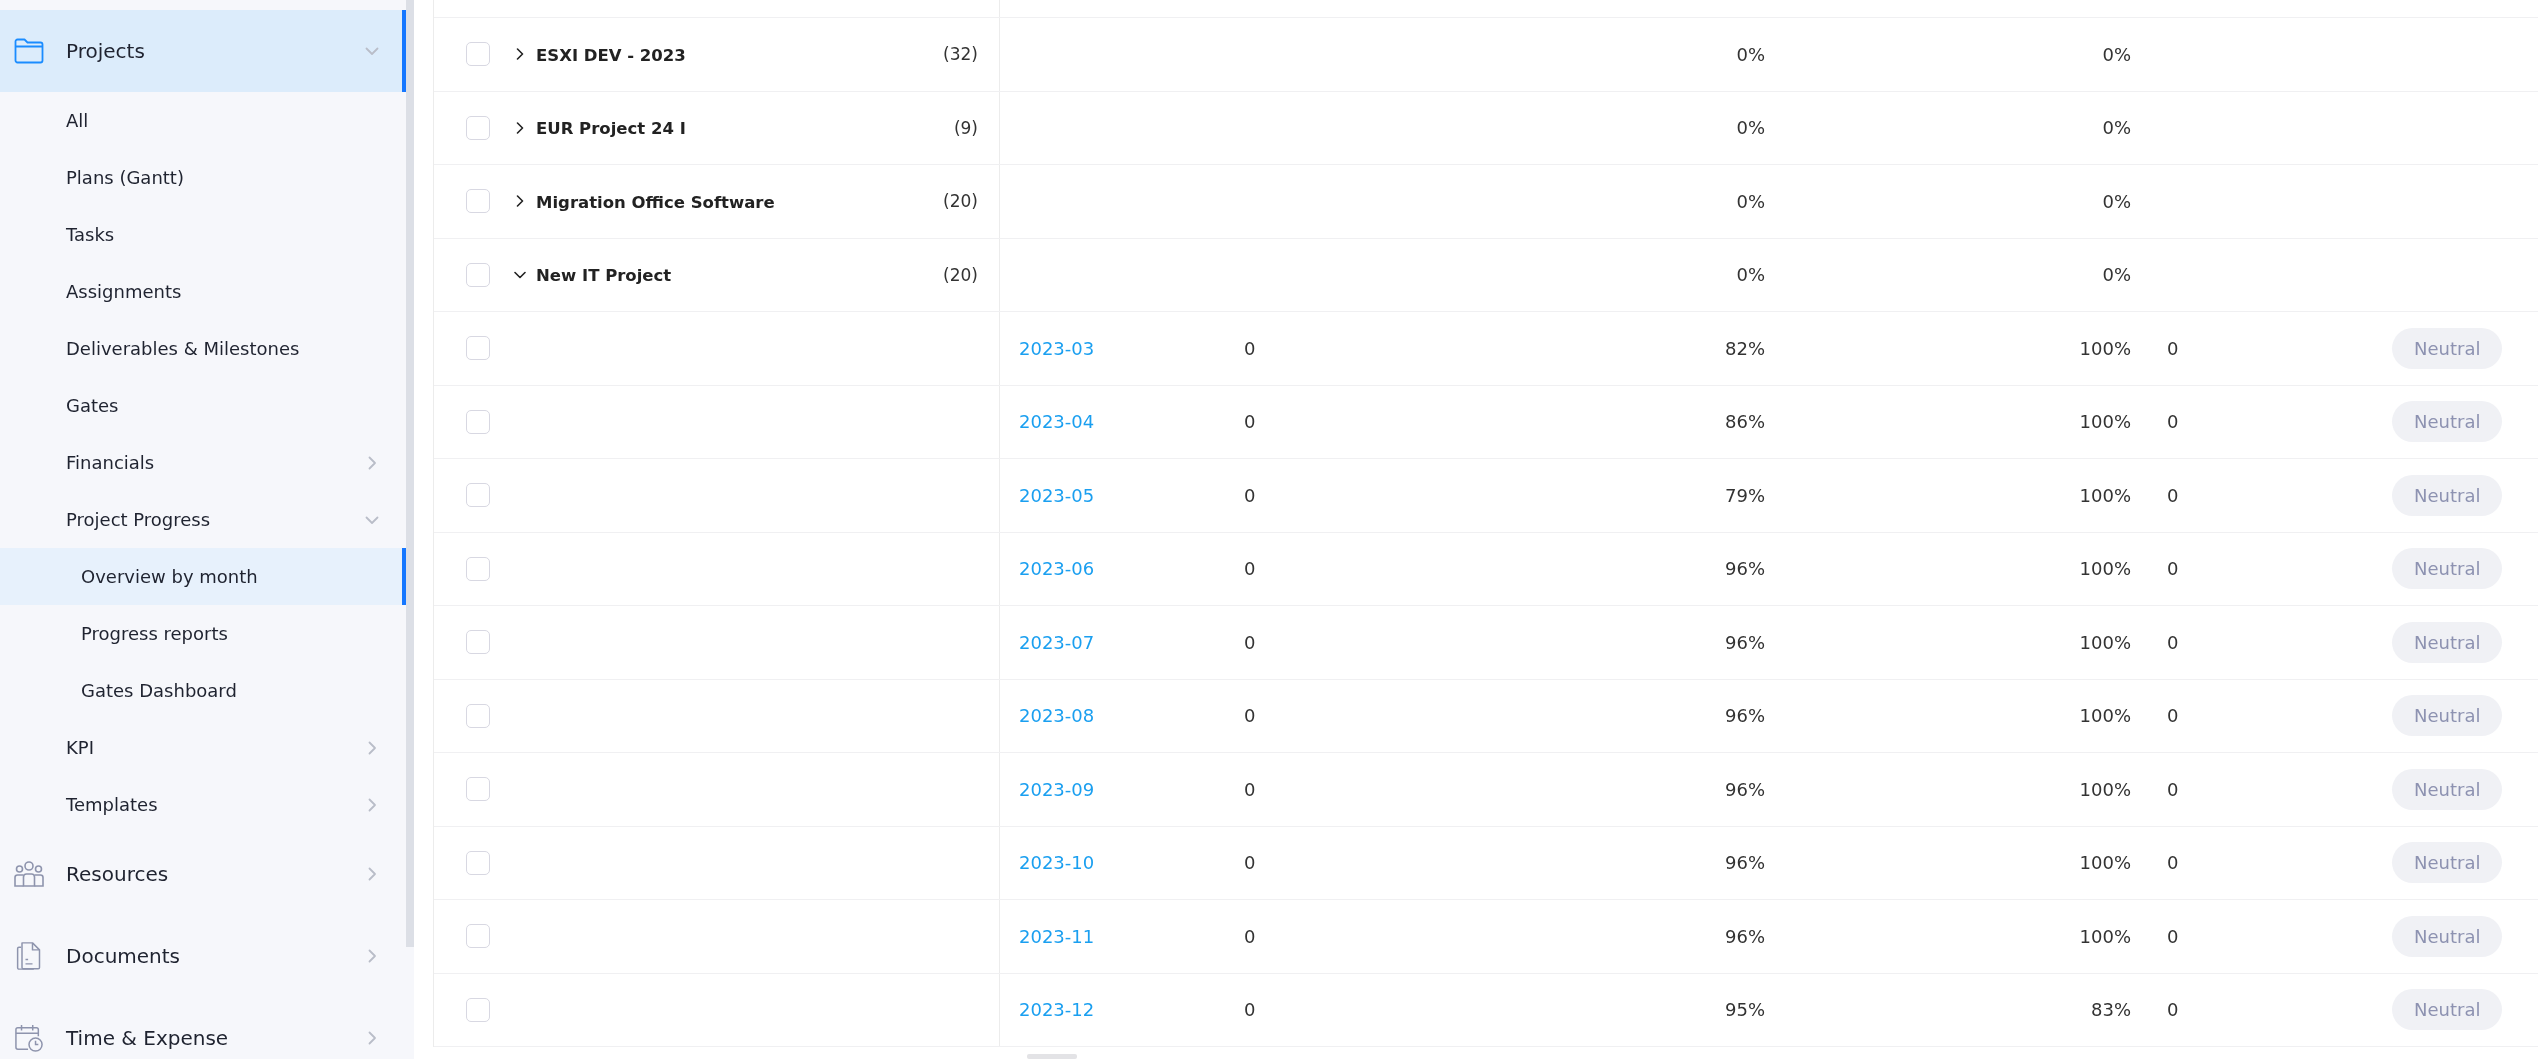  What do you see at coordinates (203, 177) in the screenshot?
I see `sidebar-item: Plans (Gantt)` at bounding box center [203, 177].